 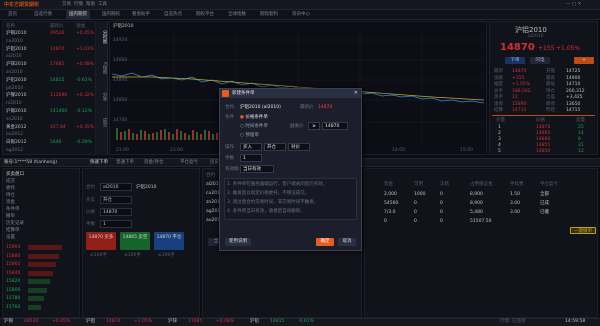 I want to click on dialog-title: 新建条件单, so click(x=243, y=93).